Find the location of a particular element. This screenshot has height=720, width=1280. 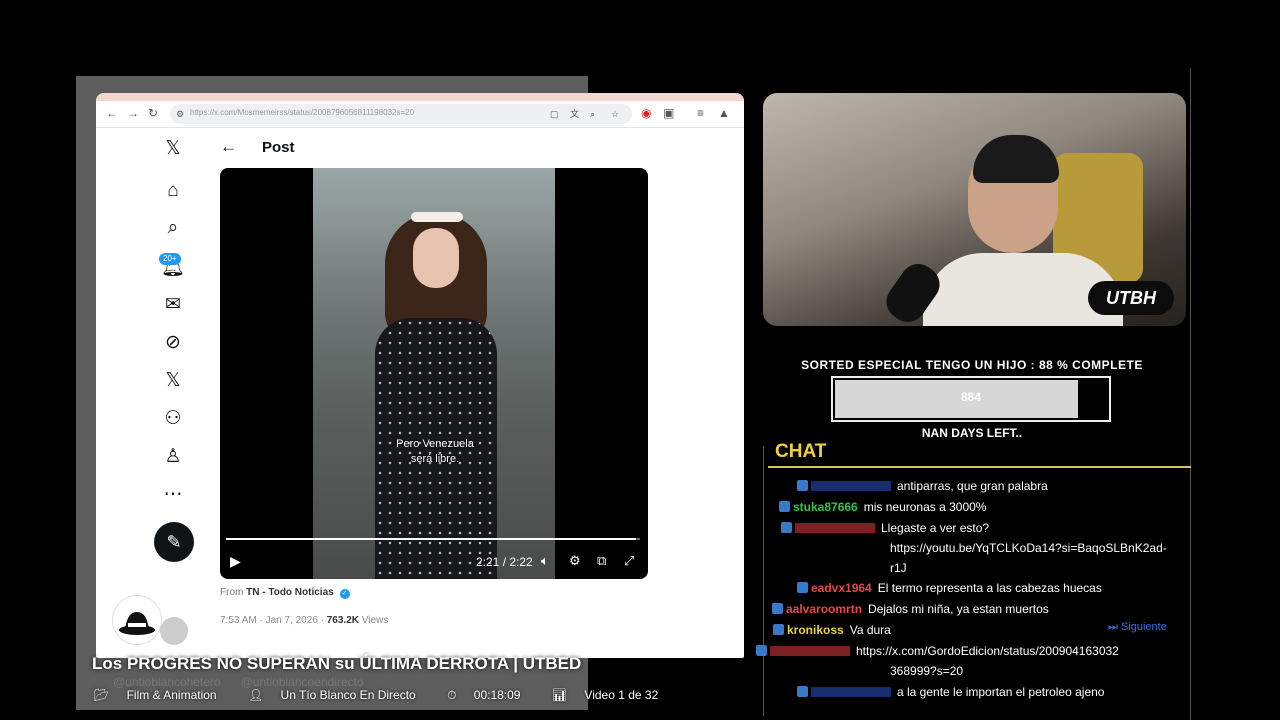

chat-text: Llegaste a ver esto? is located at coordinates (935, 528).